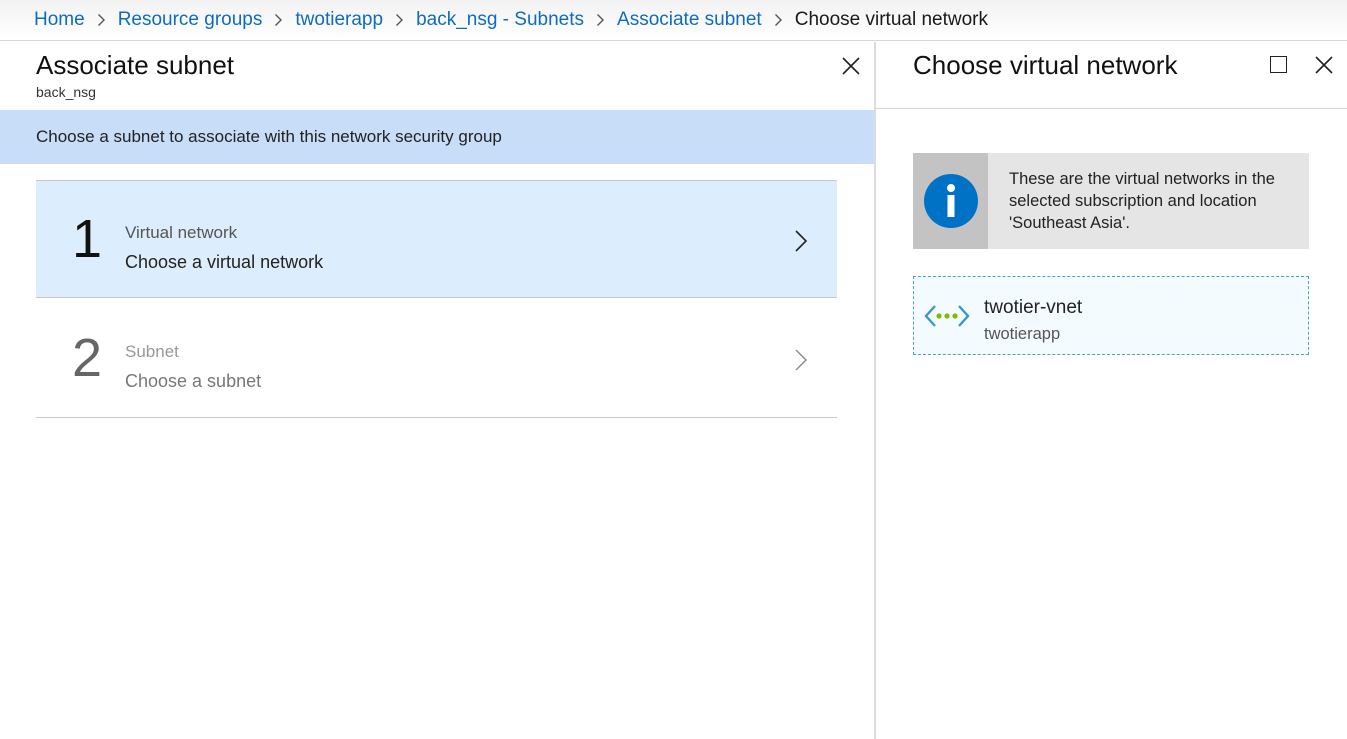  I want to click on info-icon-box, so click(950, 201).